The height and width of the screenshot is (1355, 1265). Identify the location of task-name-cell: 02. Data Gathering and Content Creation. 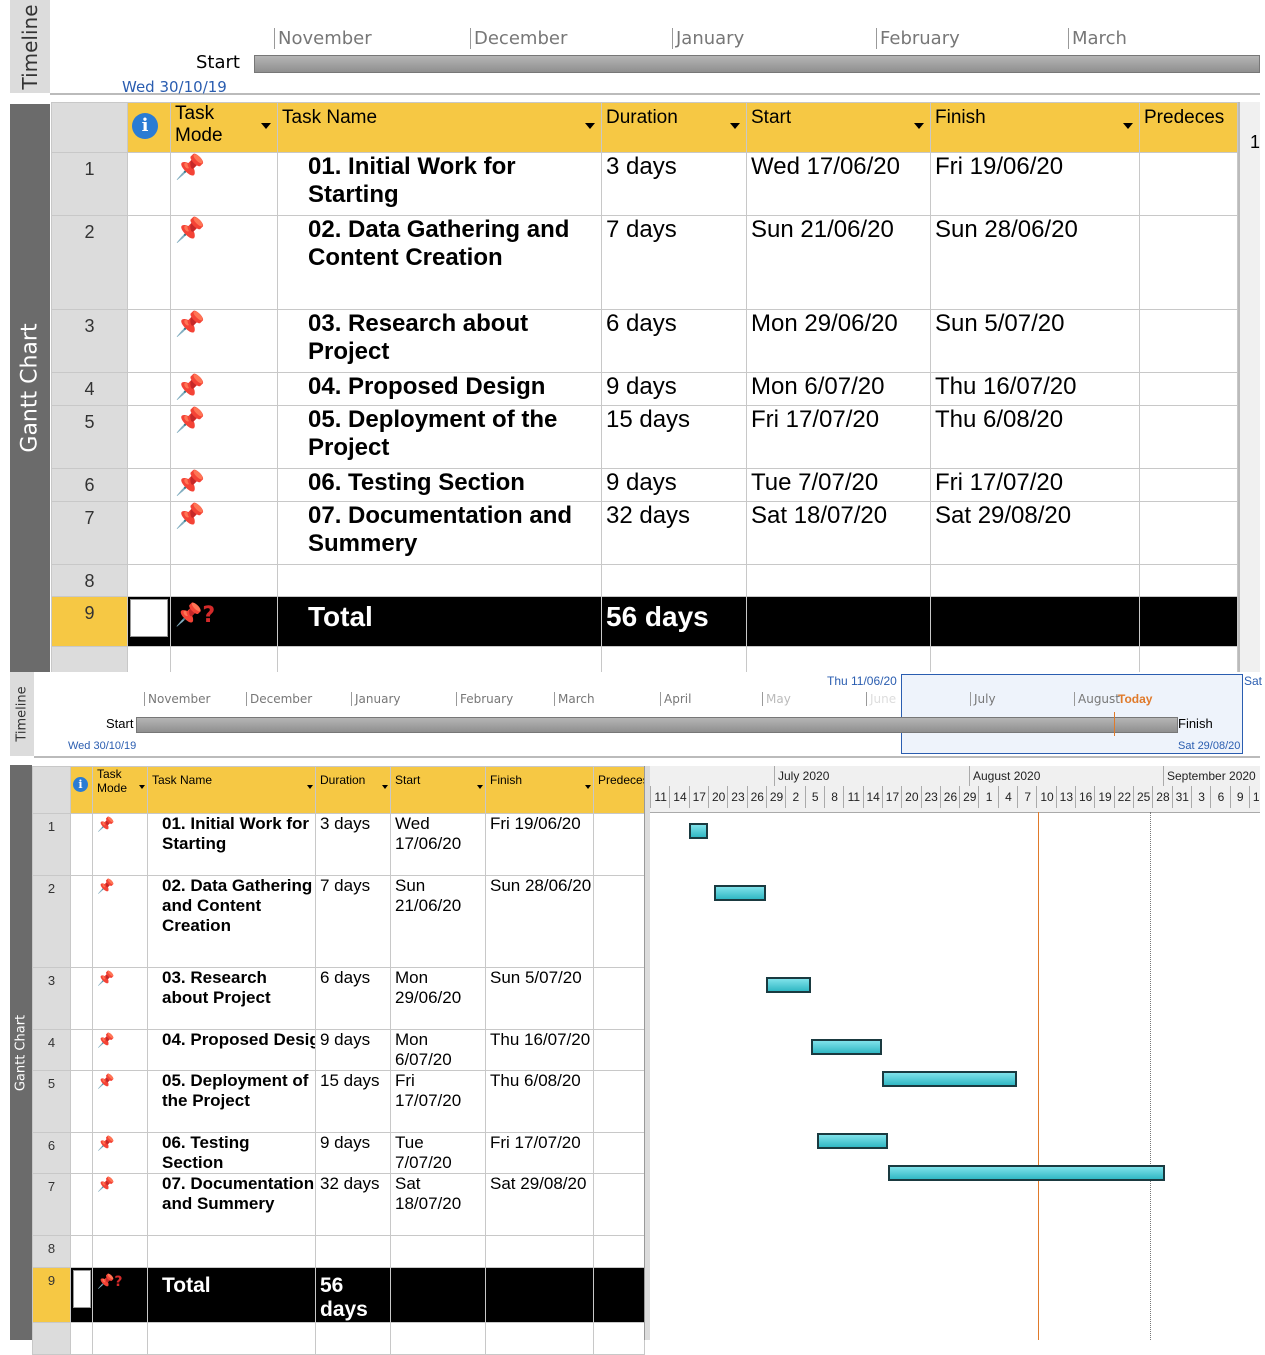
(439, 262).